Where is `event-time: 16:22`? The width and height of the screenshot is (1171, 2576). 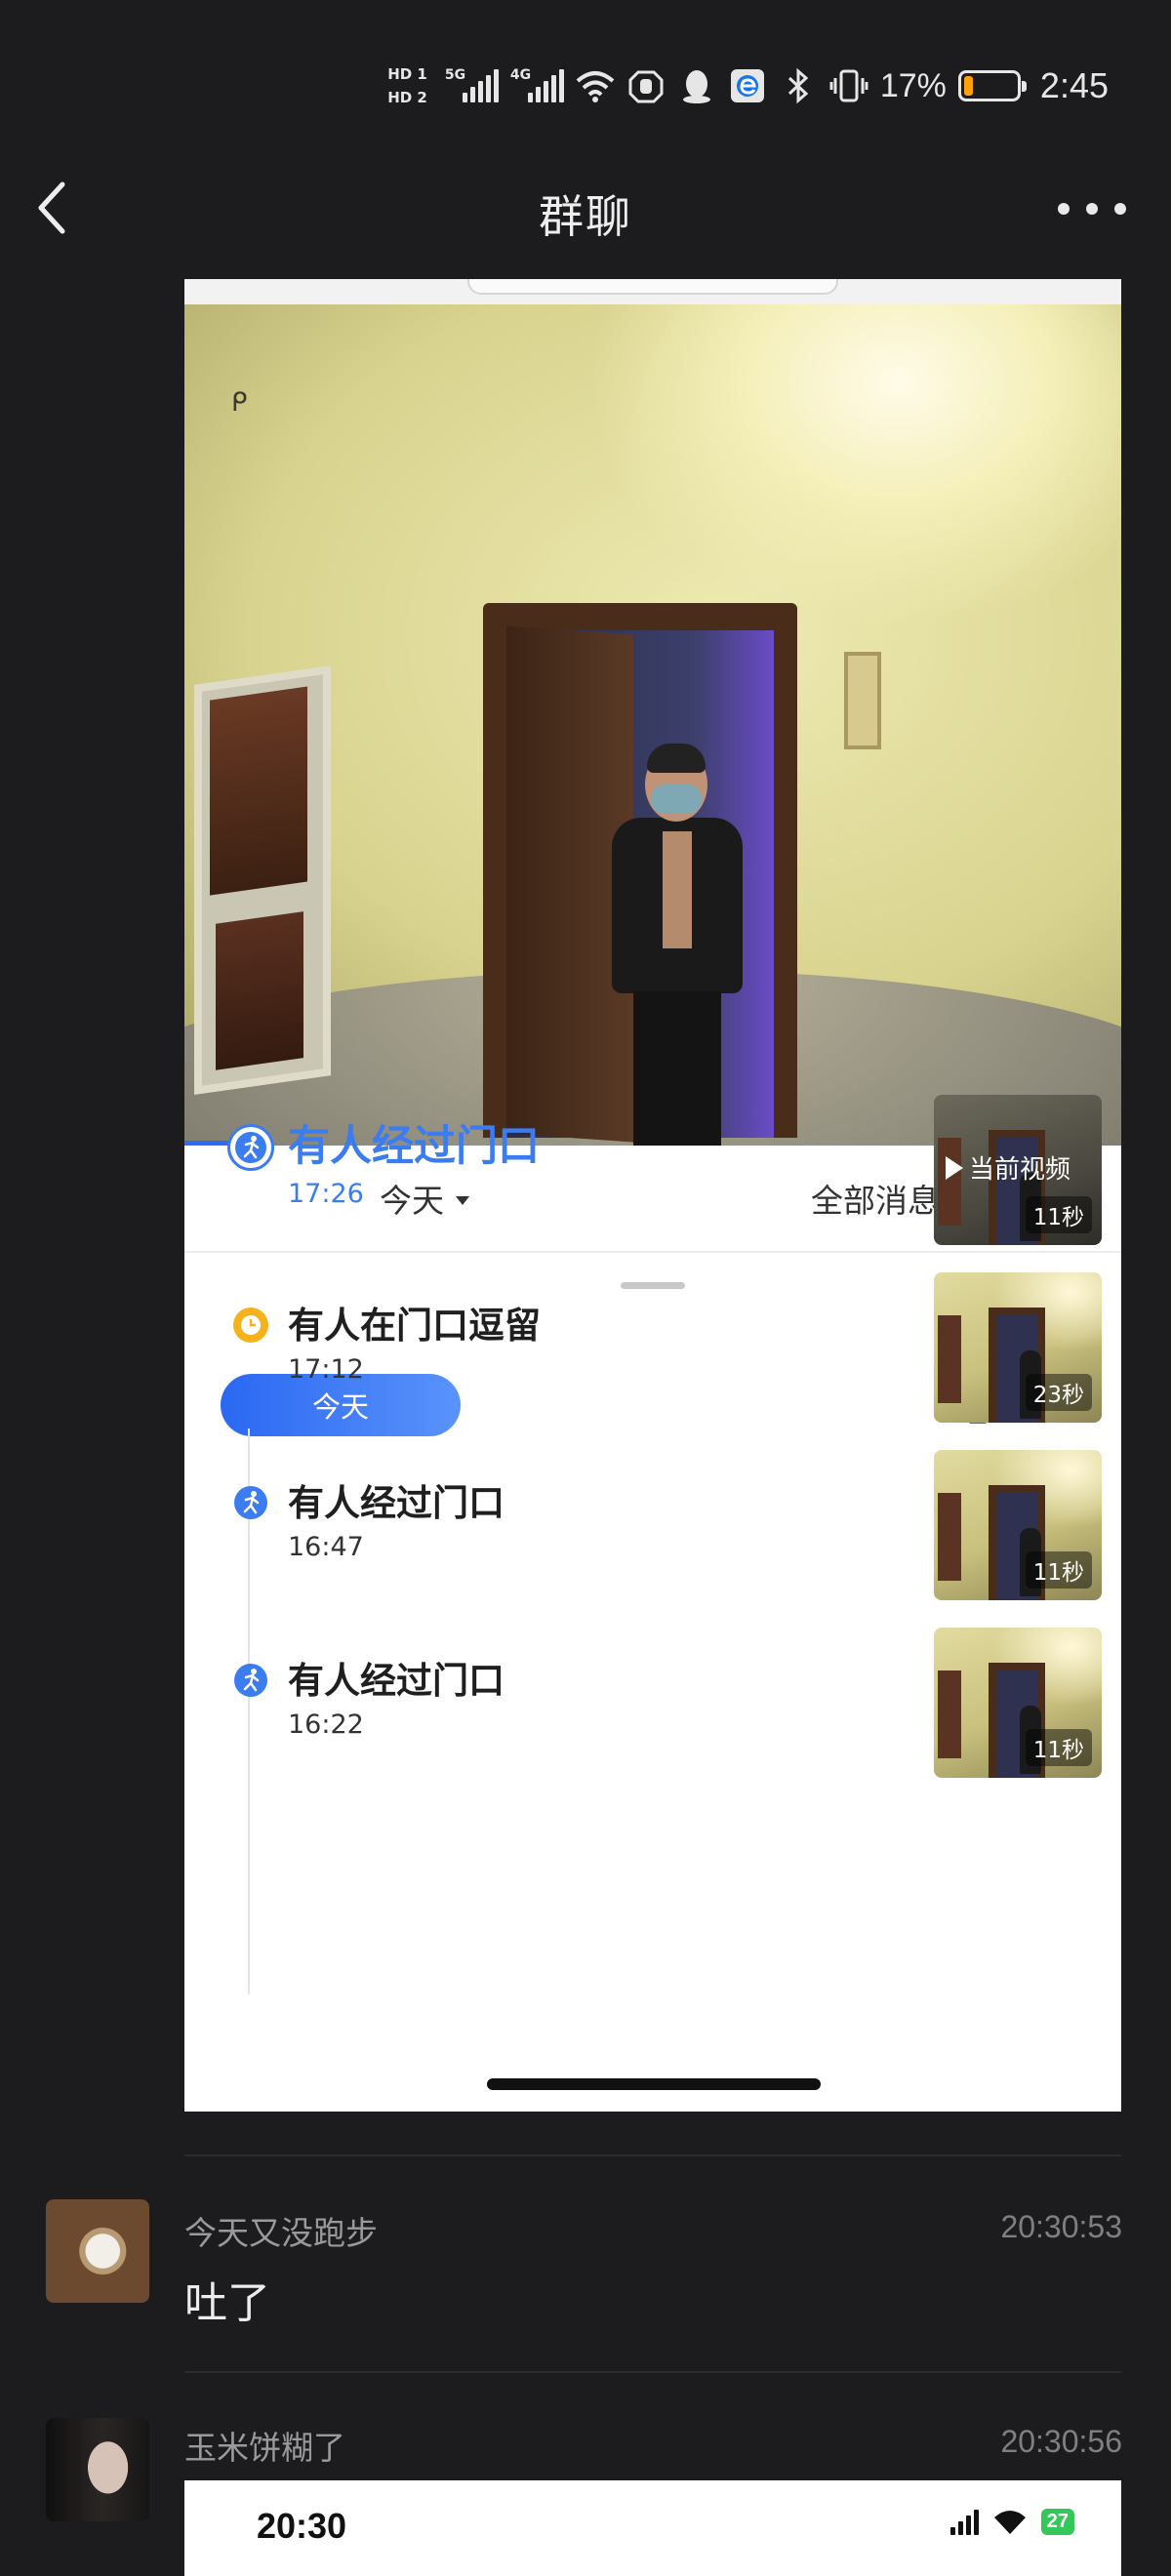
event-time: 16:22 is located at coordinates (326, 1725).